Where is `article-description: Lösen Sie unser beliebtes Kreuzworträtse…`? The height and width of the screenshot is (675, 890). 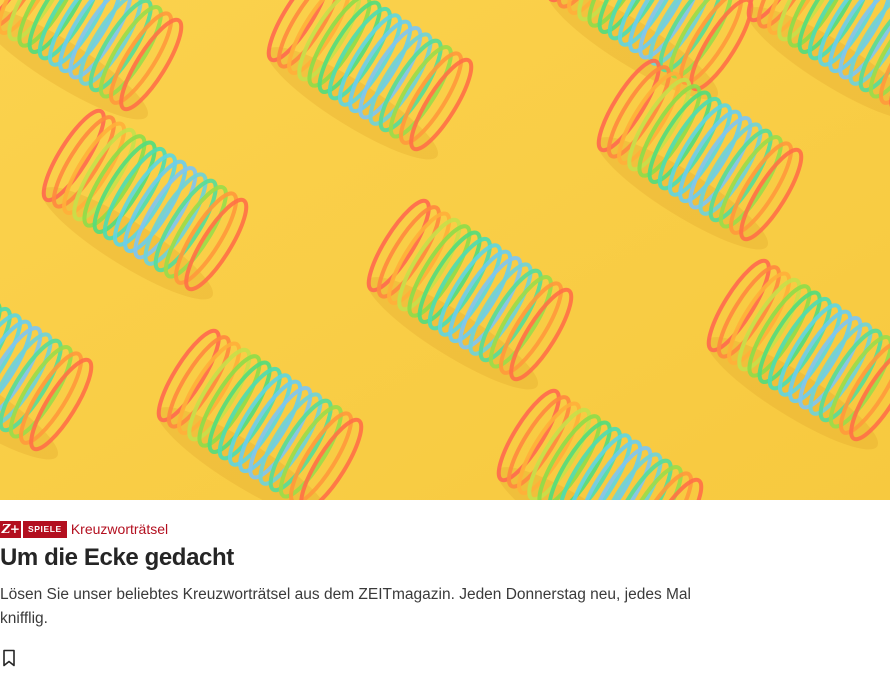 article-description: Lösen Sie unser beliebtes Kreuzworträtse… is located at coordinates (345, 606).